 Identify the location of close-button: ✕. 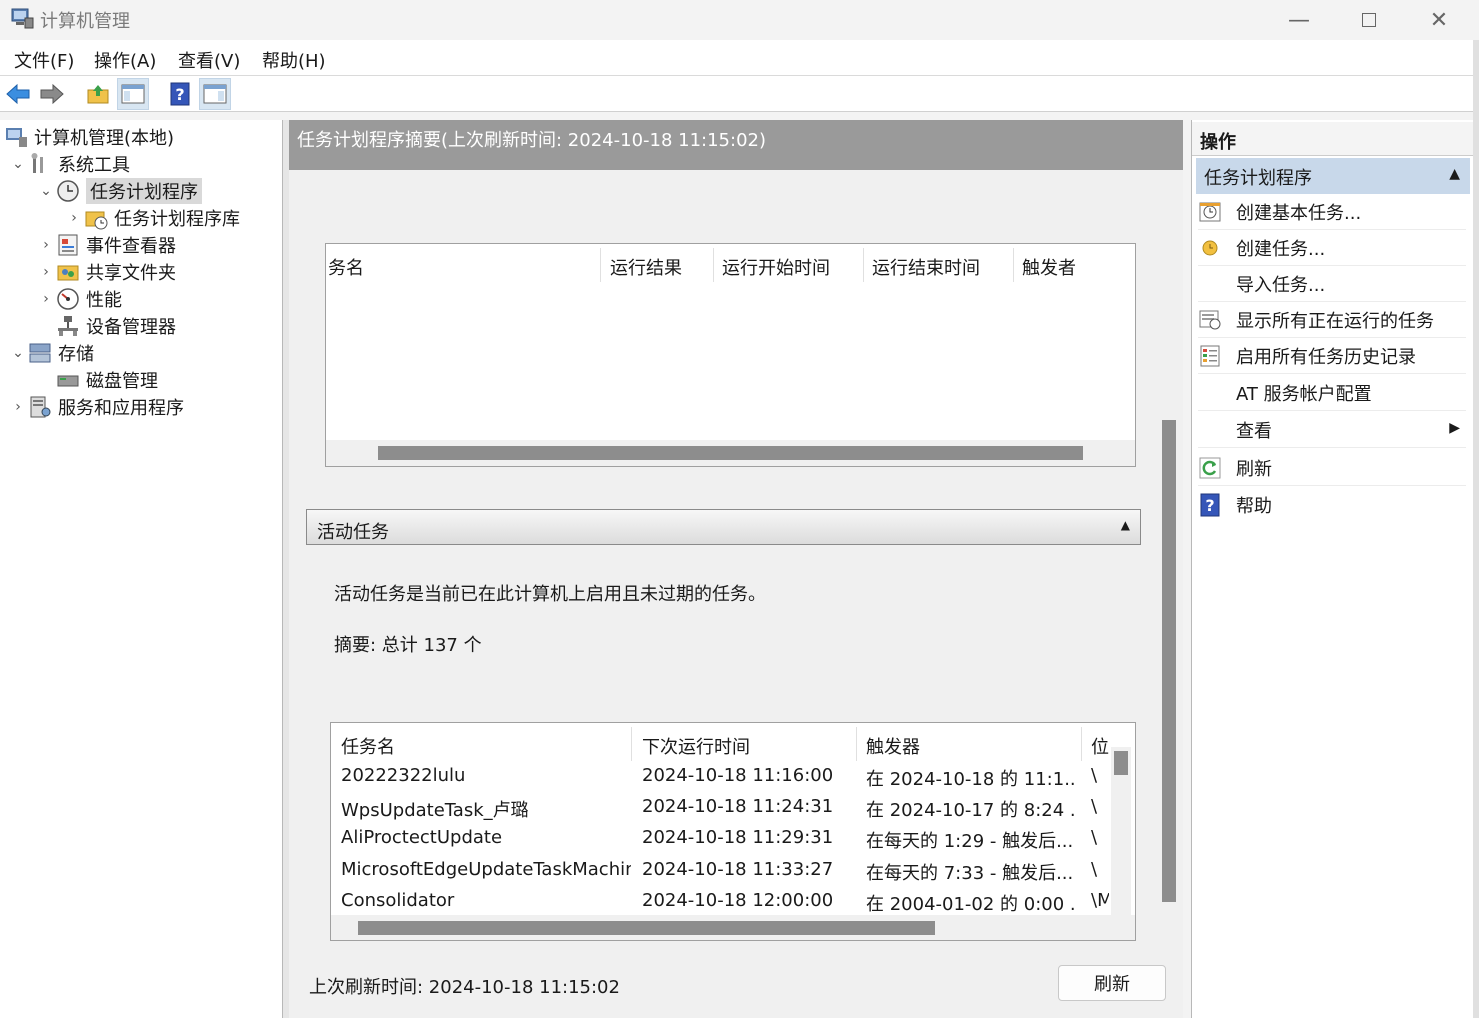
(1439, 20).